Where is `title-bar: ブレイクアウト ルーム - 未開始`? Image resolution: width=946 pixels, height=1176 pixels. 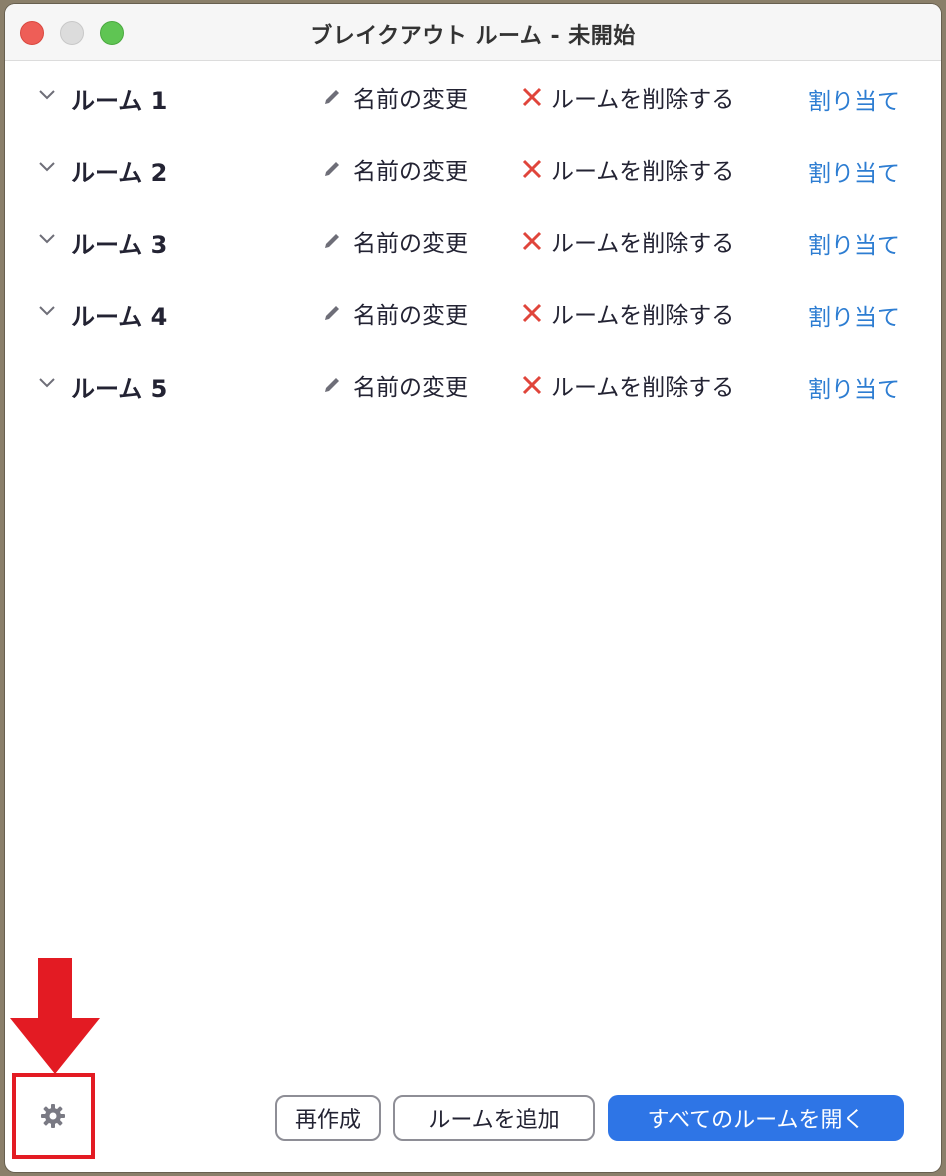 title-bar: ブレイクアウト ルーム - 未開始 is located at coordinates (473, 32).